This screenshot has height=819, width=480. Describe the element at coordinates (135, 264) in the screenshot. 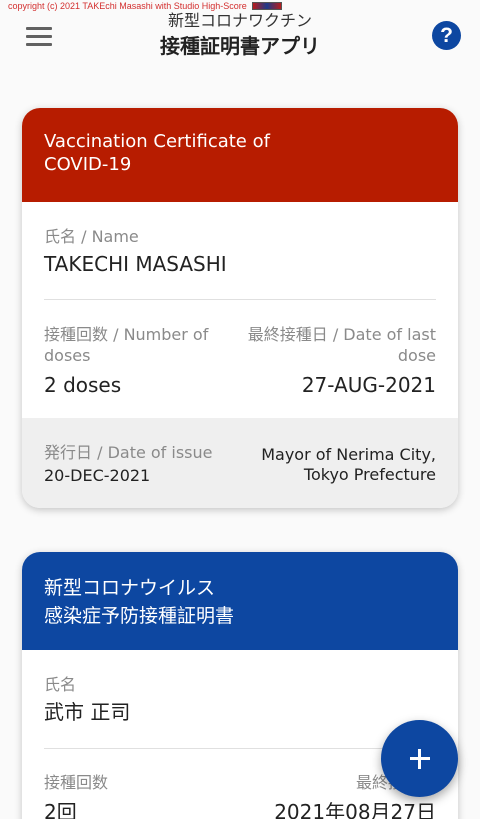

I see `name-value: TAKECHI MASASHI` at that location.